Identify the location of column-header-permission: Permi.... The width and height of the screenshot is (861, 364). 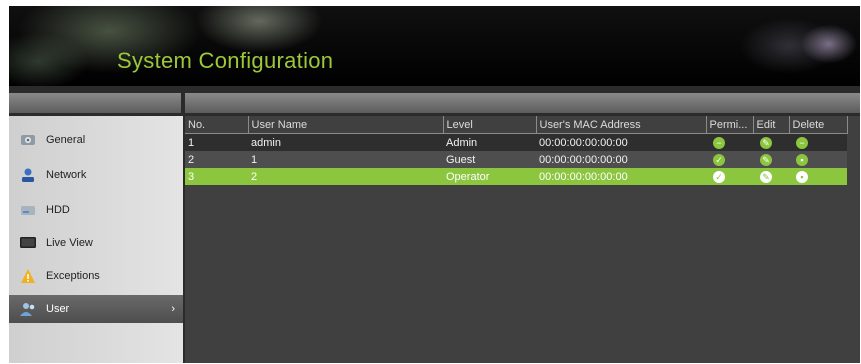
(730, 125).